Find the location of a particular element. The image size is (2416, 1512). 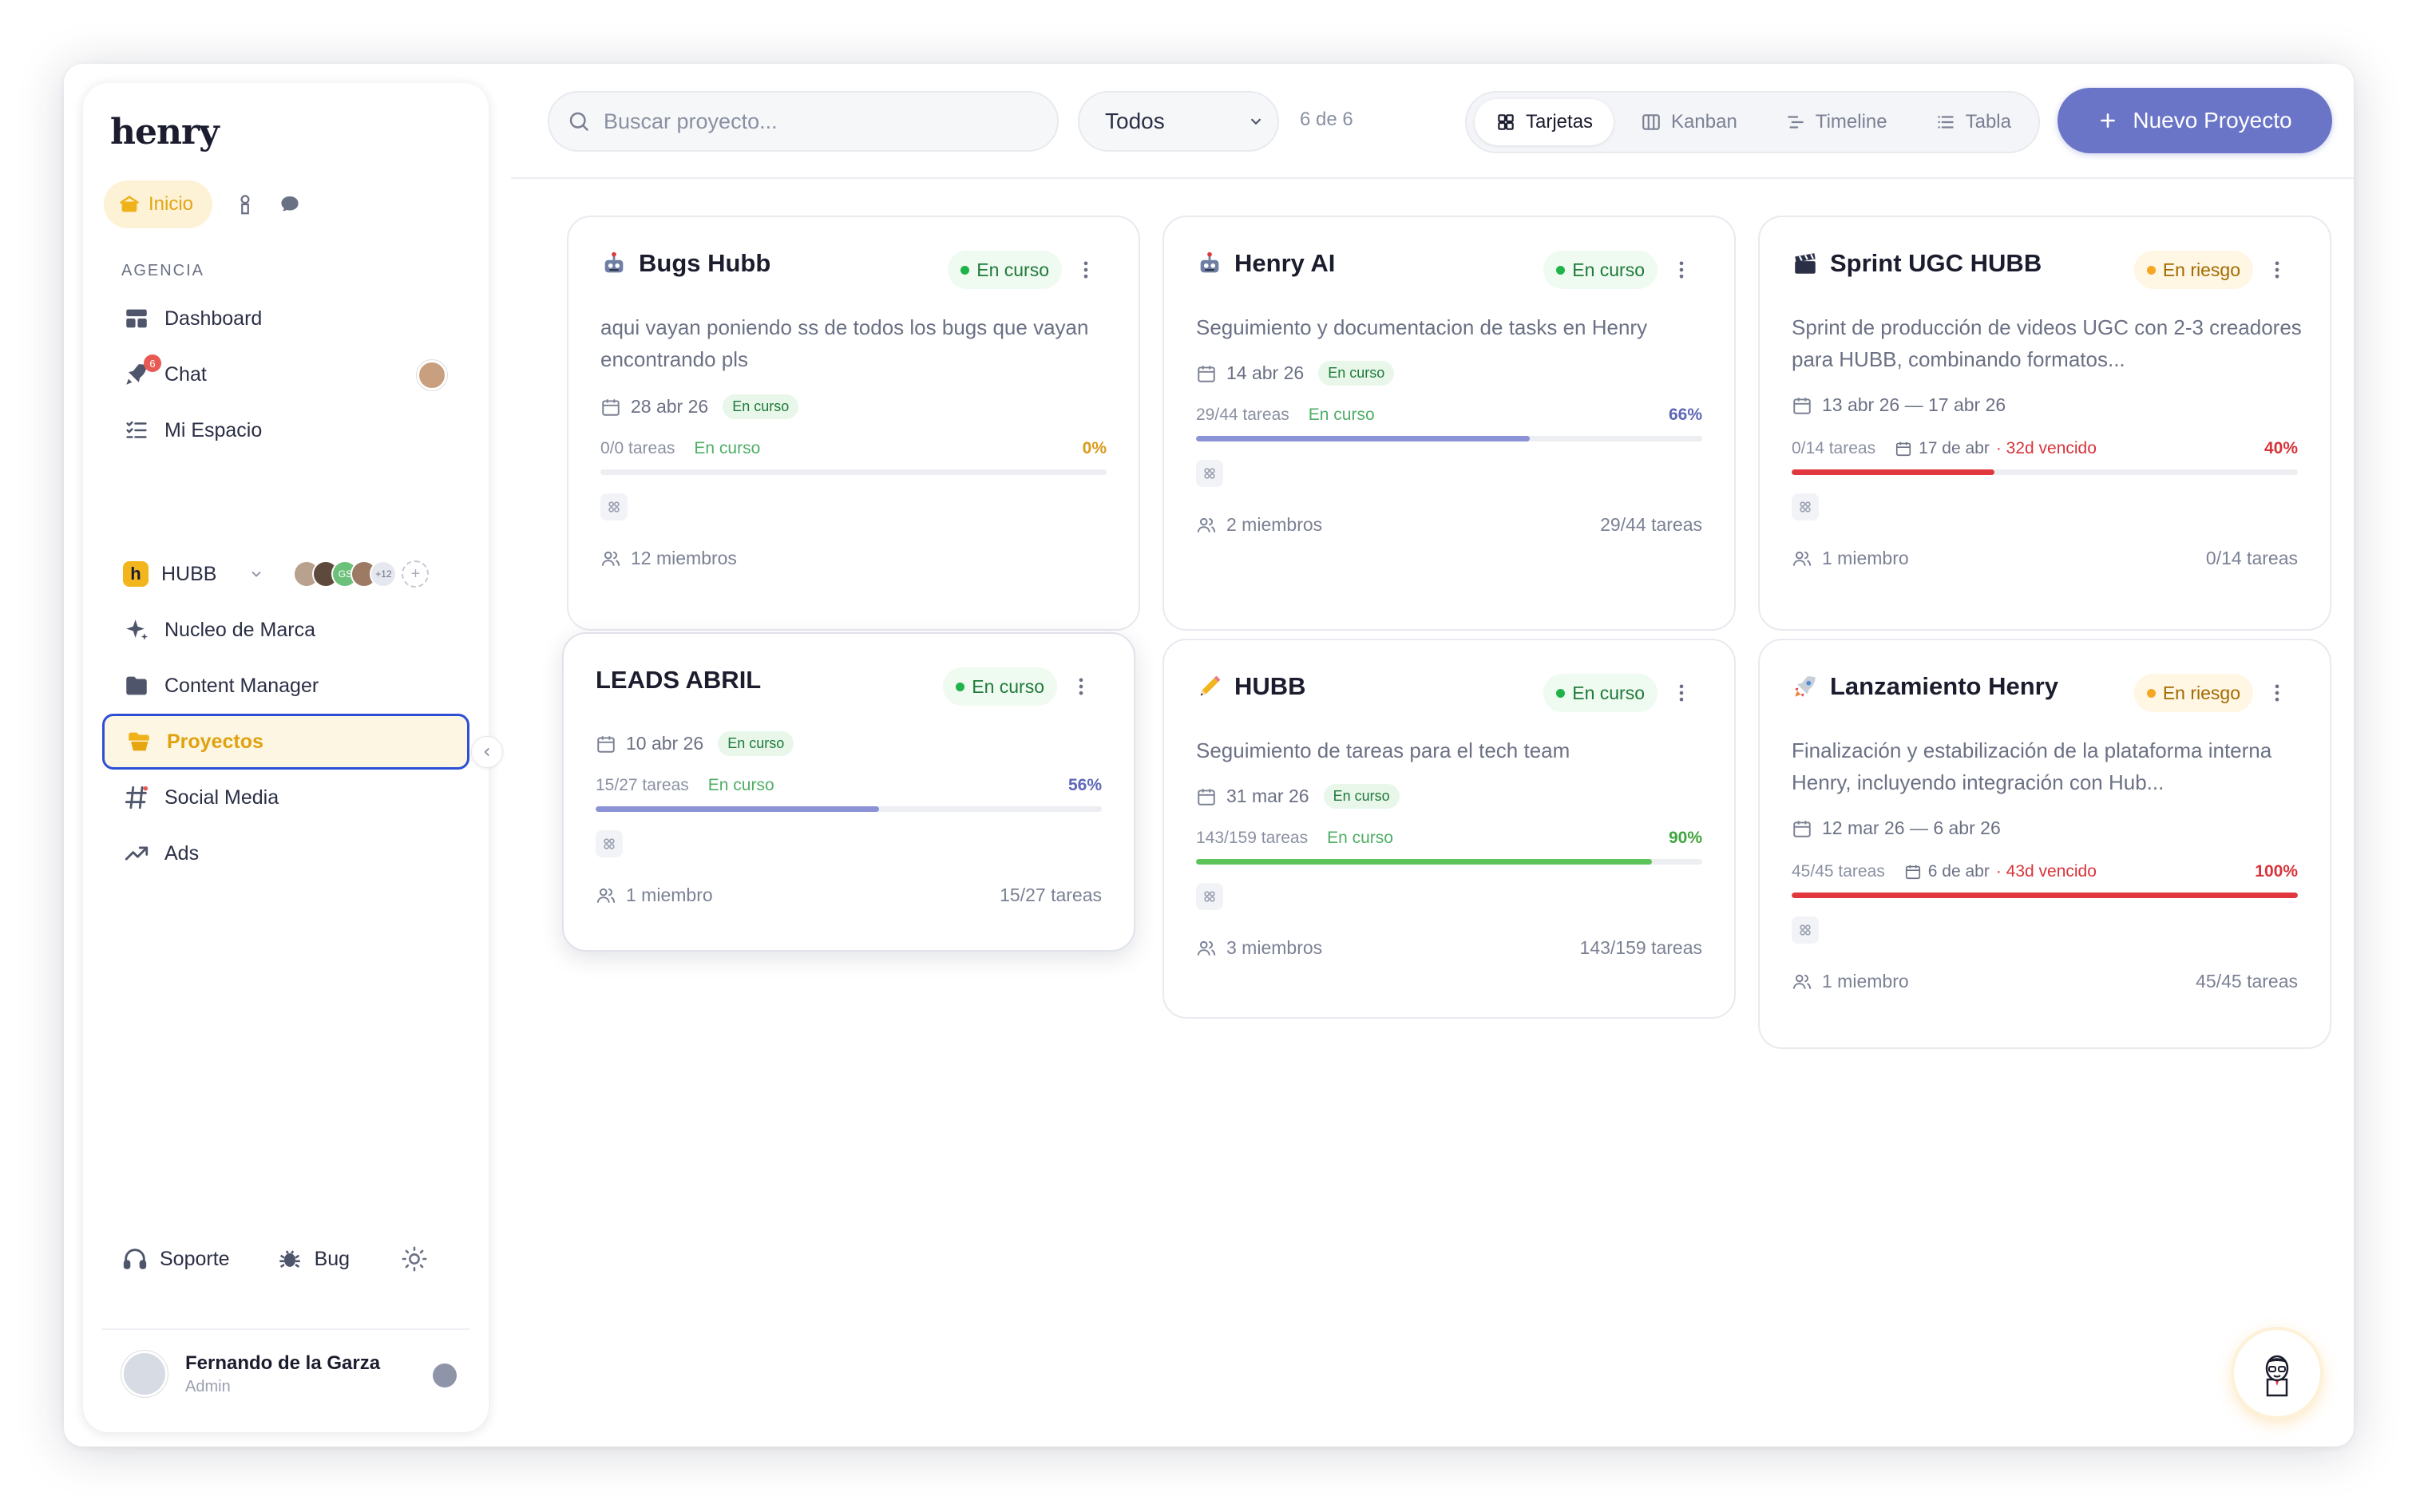

project-description: Seguimiento de tareas para el tech team is located at coordinates (1383, 750).